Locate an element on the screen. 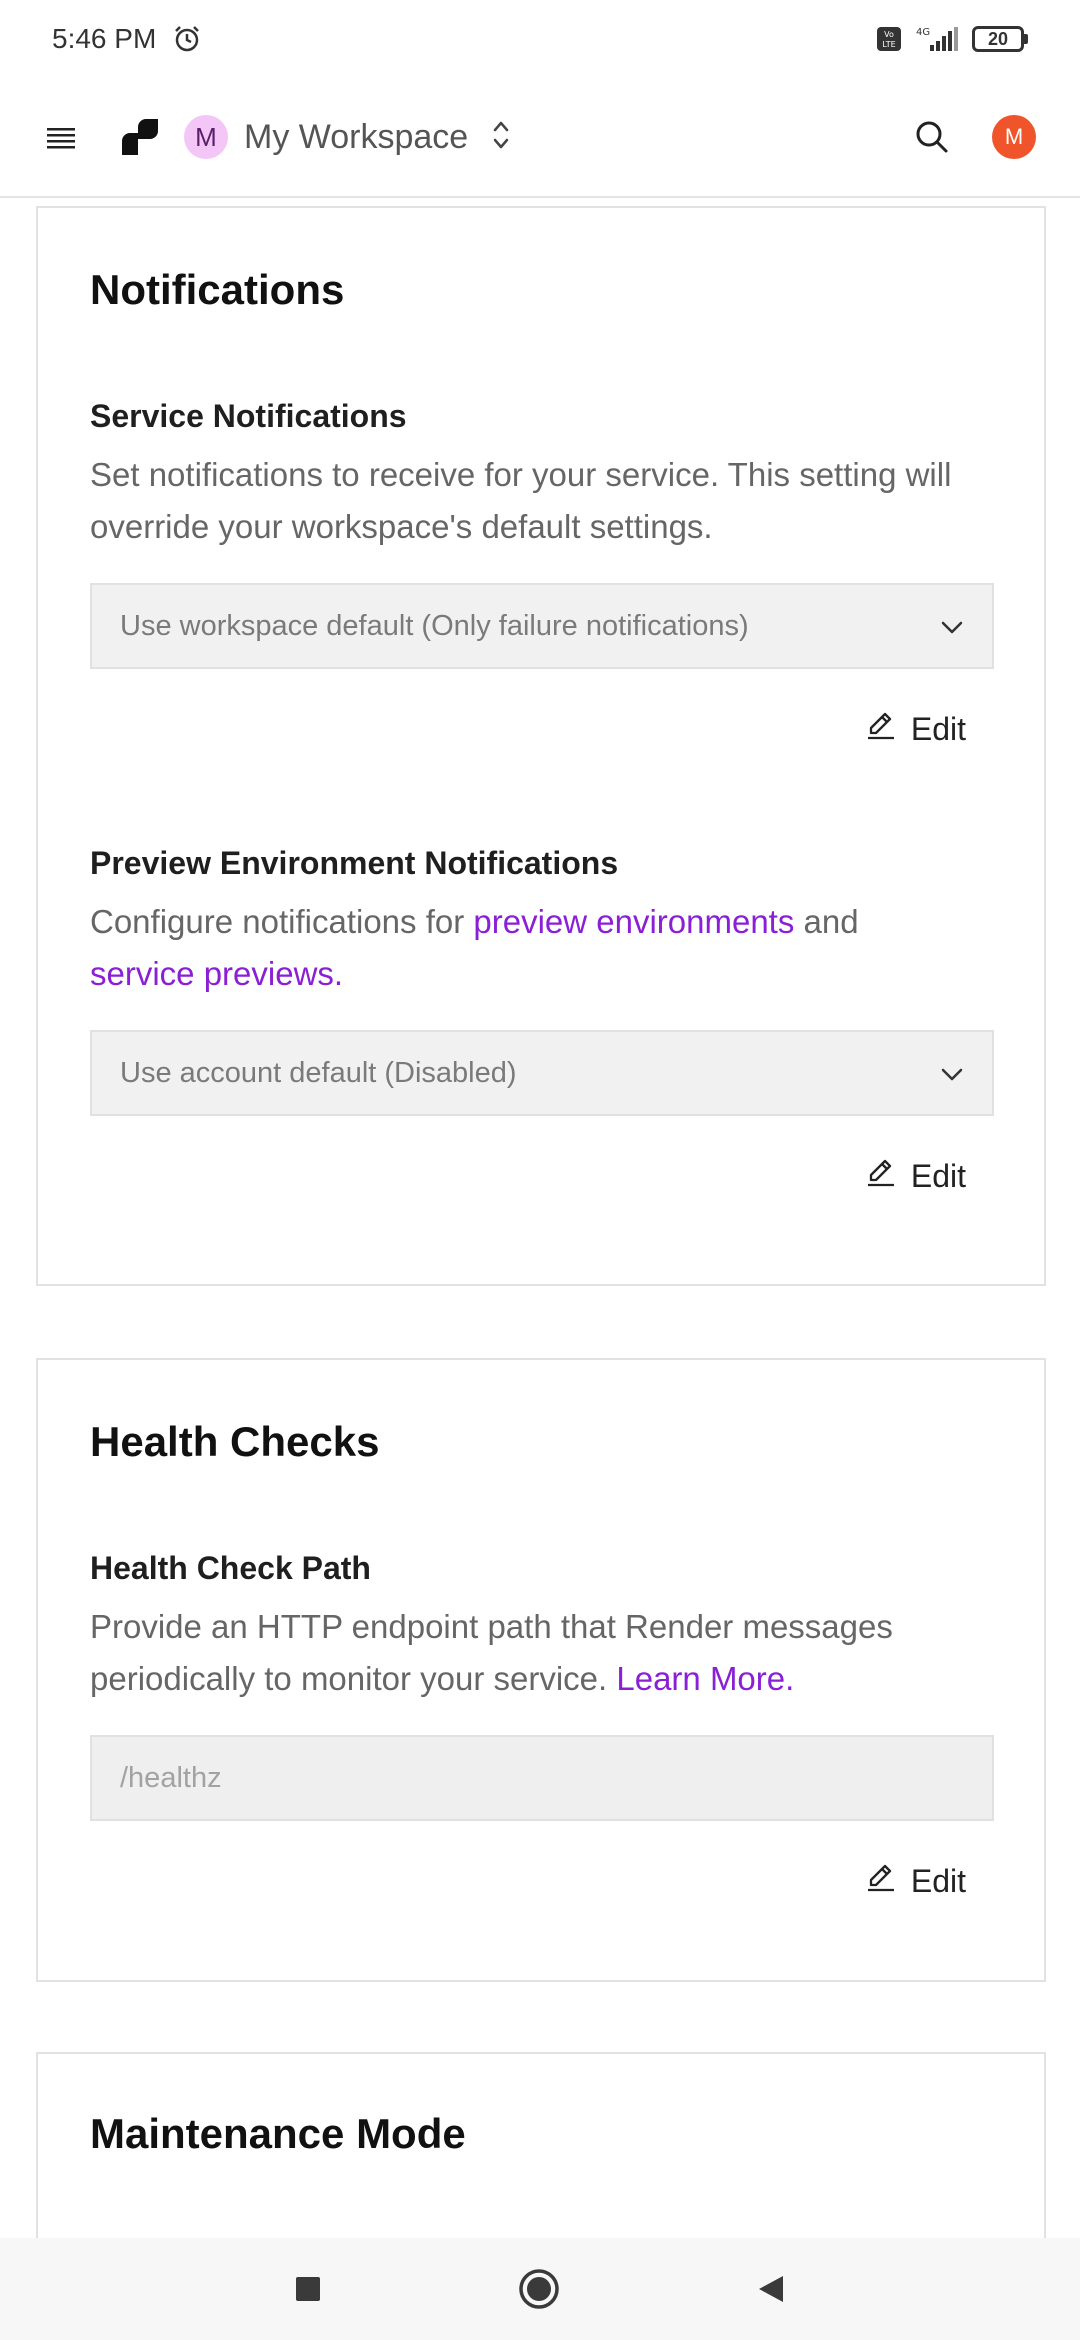 This screenshot has width=1080, height=2340. preview-notifications-title: Preview Environment Notifications is located at coordinates (354, 863).